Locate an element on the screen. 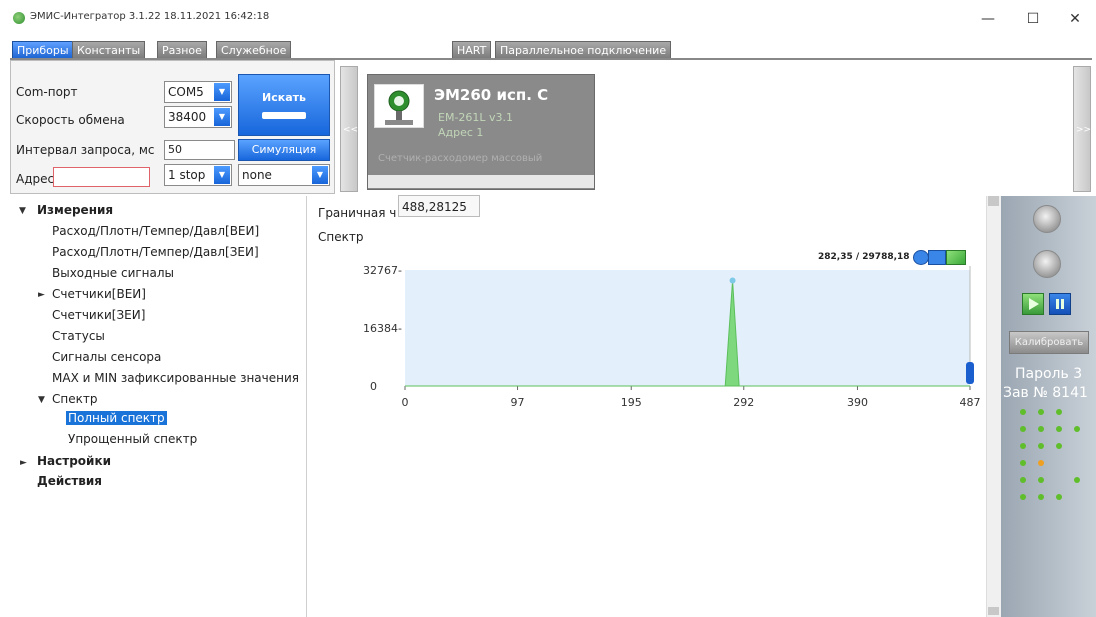 This screenshot has width=1096, height=617. chart-options-icon is located at coordinates (937, 257).